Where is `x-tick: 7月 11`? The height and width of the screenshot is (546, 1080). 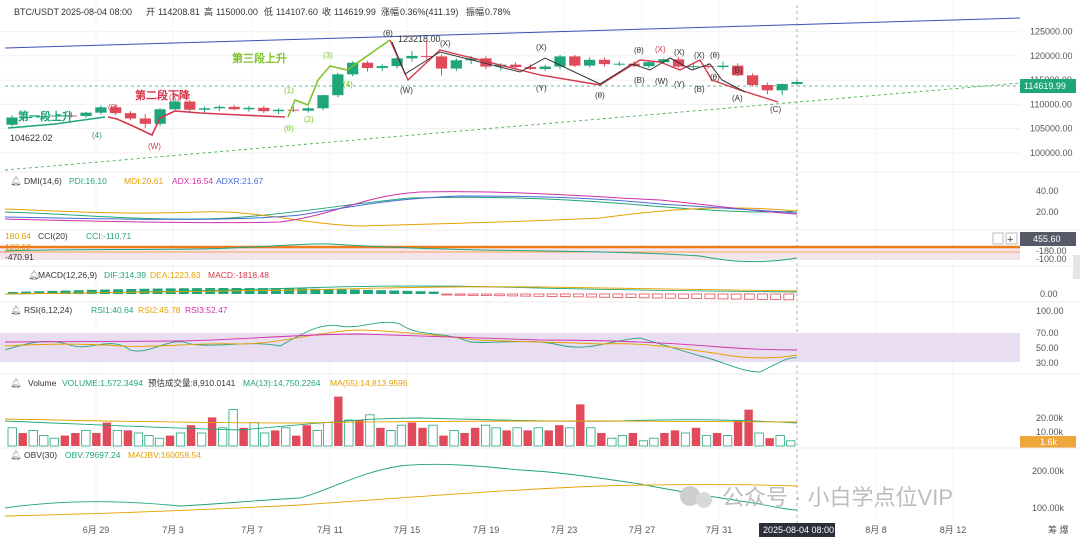 x-tick: 7月 11 is located at coordinates (330, 530).